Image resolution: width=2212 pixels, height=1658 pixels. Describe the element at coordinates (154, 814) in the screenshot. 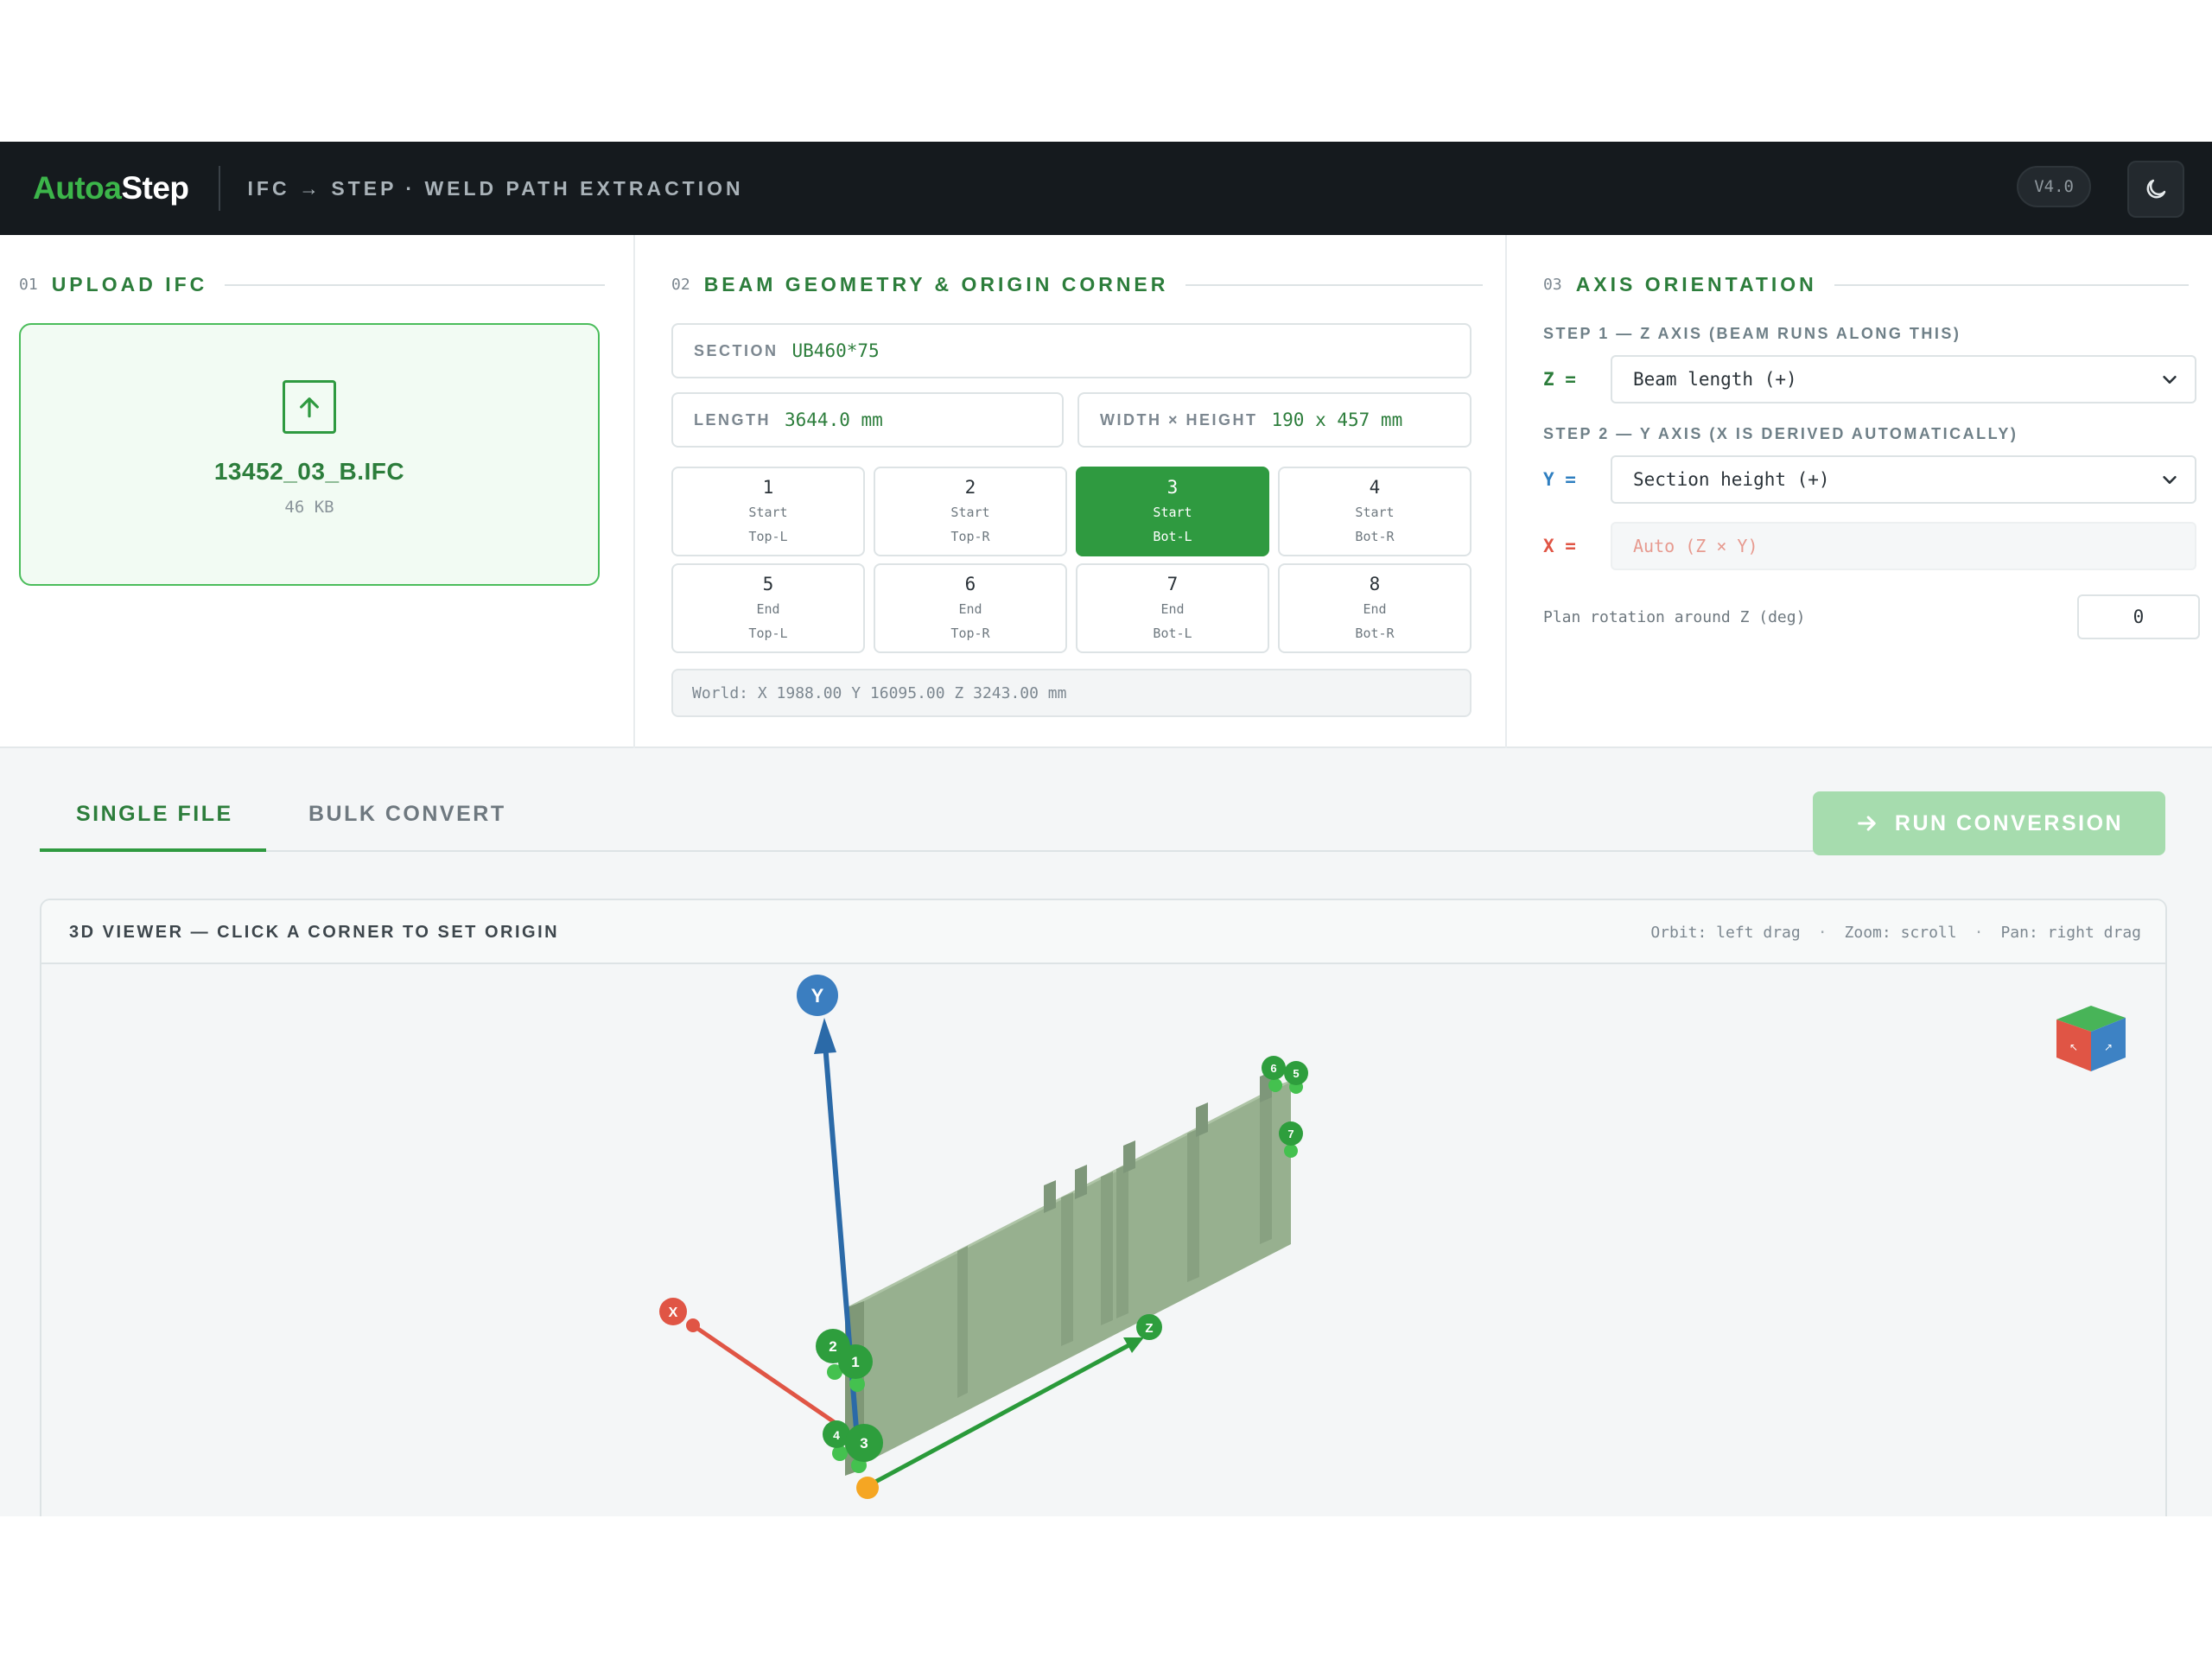

I see `tab-single-file: SINGLE FILE` at that location.